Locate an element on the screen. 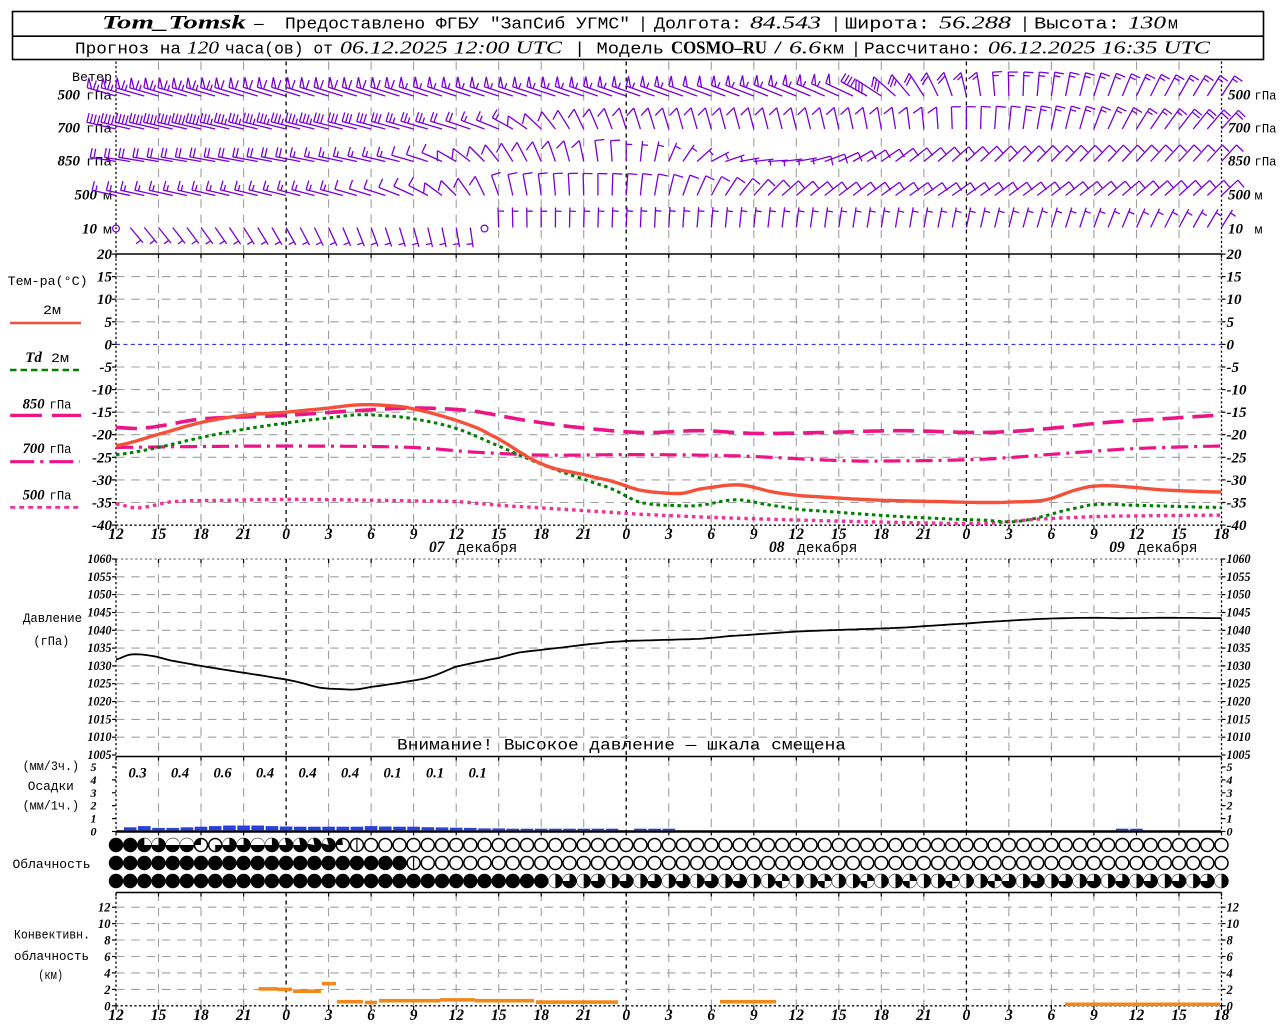 This screenshot has height=1029, width=1280. svg-text: (км) is located at coordinates (50, 975).